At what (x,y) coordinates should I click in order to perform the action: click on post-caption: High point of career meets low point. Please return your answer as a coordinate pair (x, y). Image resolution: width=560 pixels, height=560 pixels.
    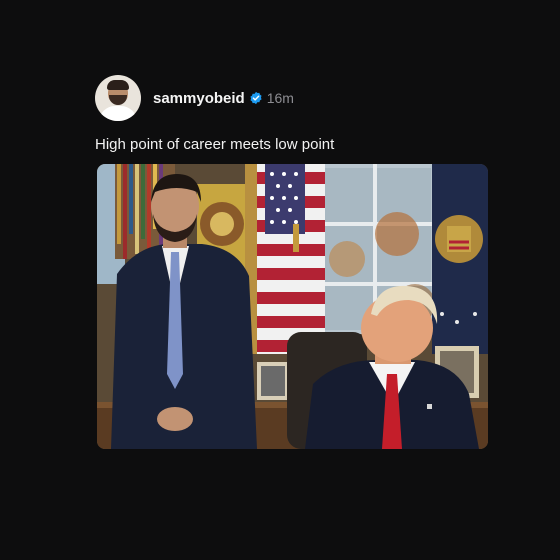
    Looking at the image, I should click on (215, 144).